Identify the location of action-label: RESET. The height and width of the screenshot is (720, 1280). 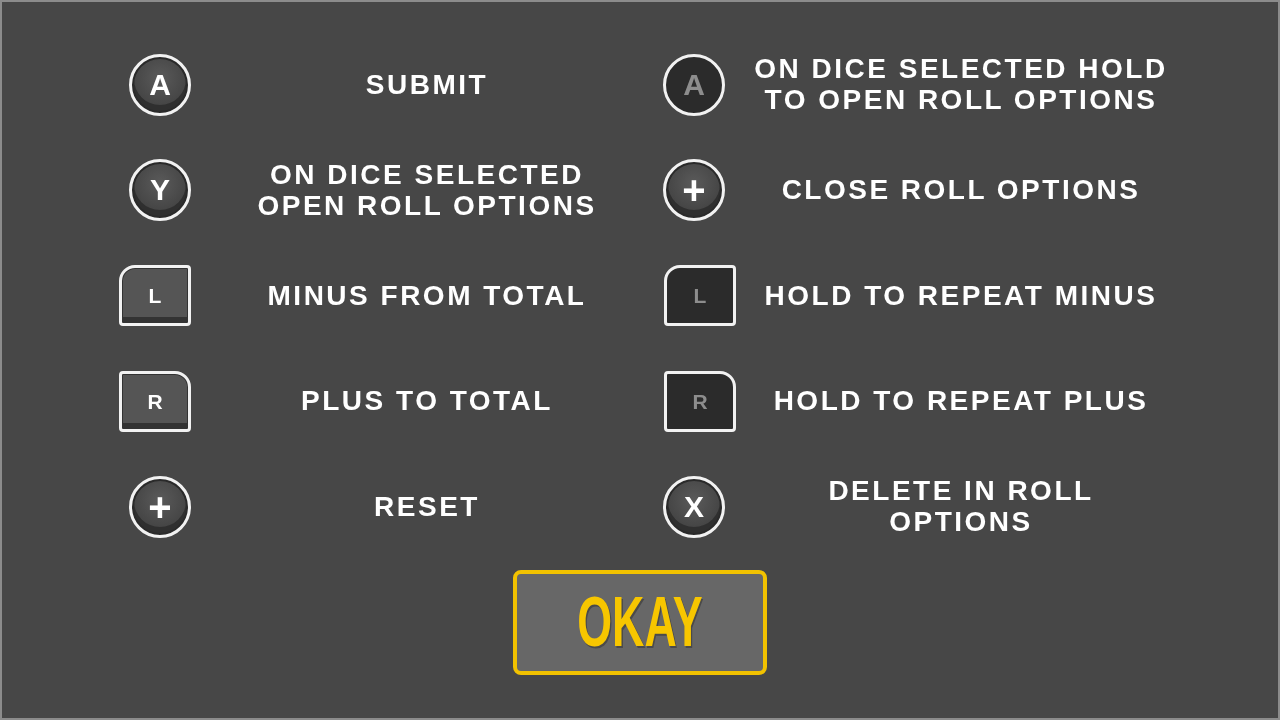
(427, 506).